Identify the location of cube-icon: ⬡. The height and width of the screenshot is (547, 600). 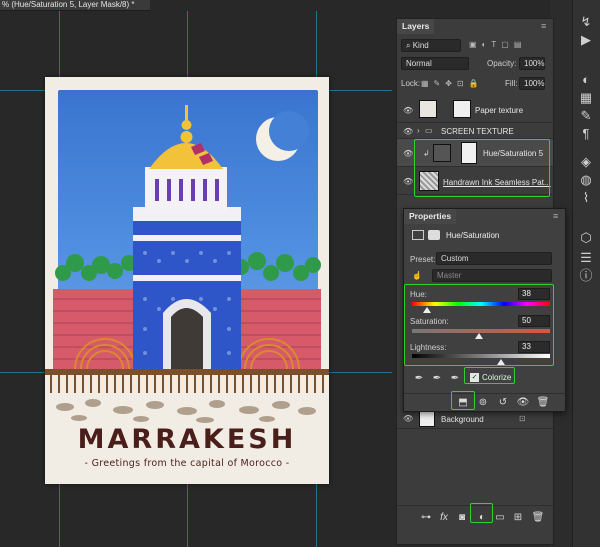
(586, 238).